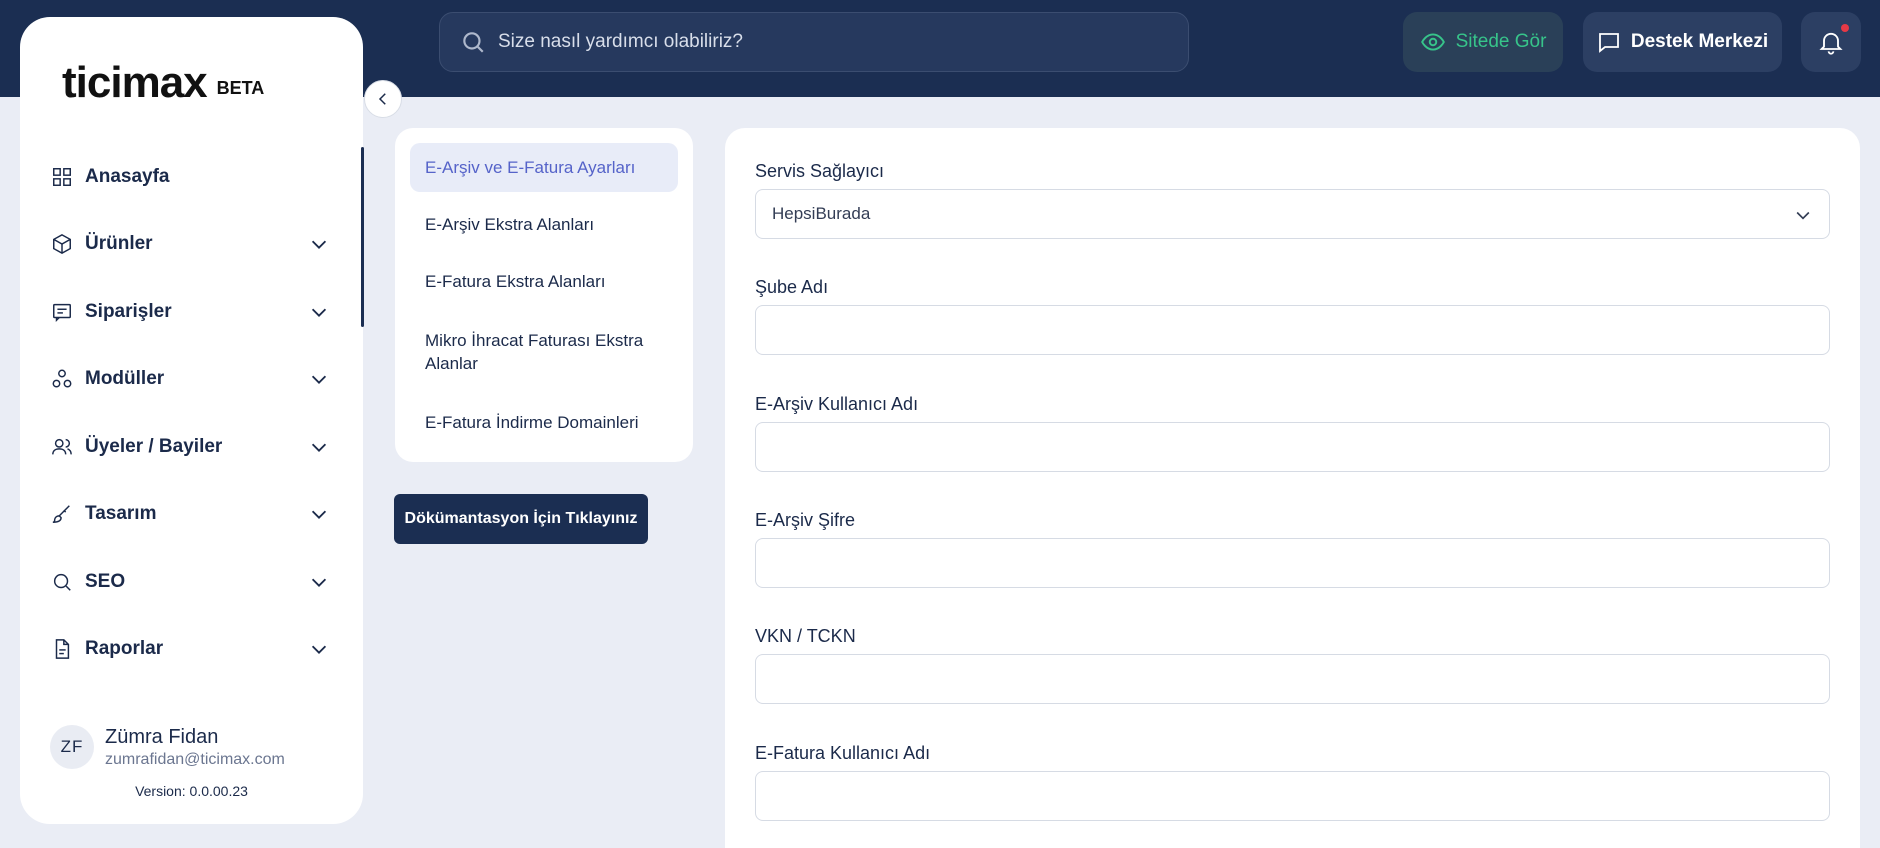  I want to click on tab-e-arsiv-e-fatura-ayarlari: E-Arşiv ve E-Fatura Ayarları, so click(544, 167).